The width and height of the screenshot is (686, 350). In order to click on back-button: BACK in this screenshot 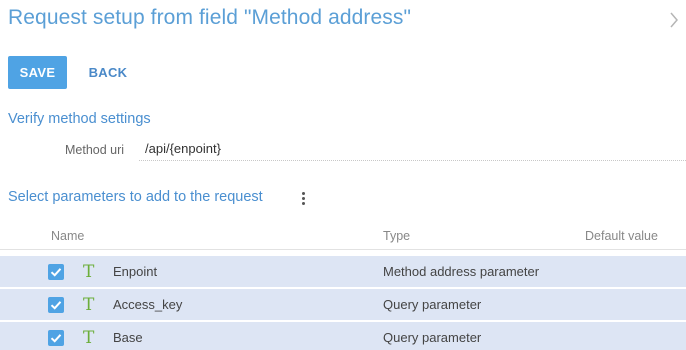, I will do `click(108, 72)`.